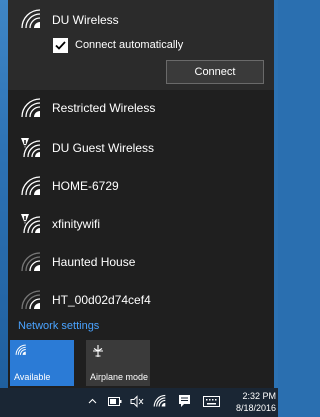  What do you see at coordinates (119, 377) in the screenshot?
I see `tile-airplane-label: Airplane mode` at bounding box center [119, 377].